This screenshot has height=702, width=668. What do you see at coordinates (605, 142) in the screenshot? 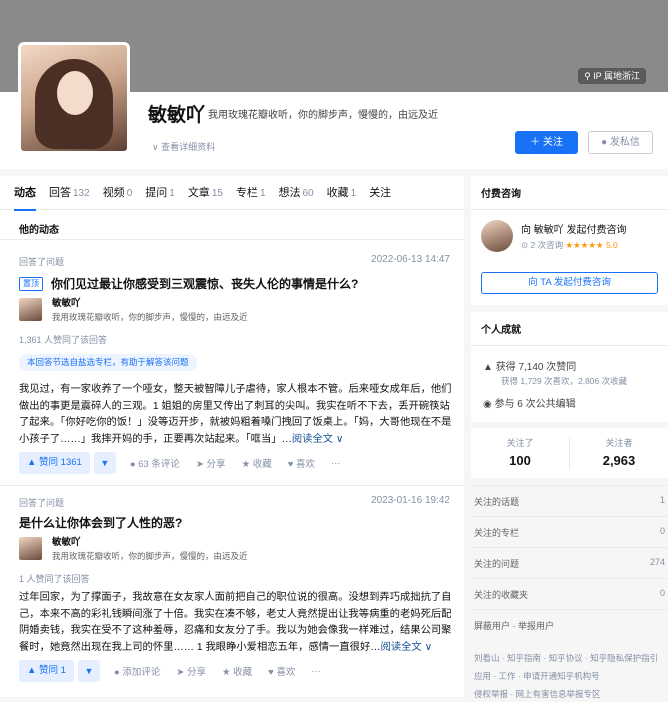
I see `chat-bubble-icon: ●` at bounding box center [605, 142].